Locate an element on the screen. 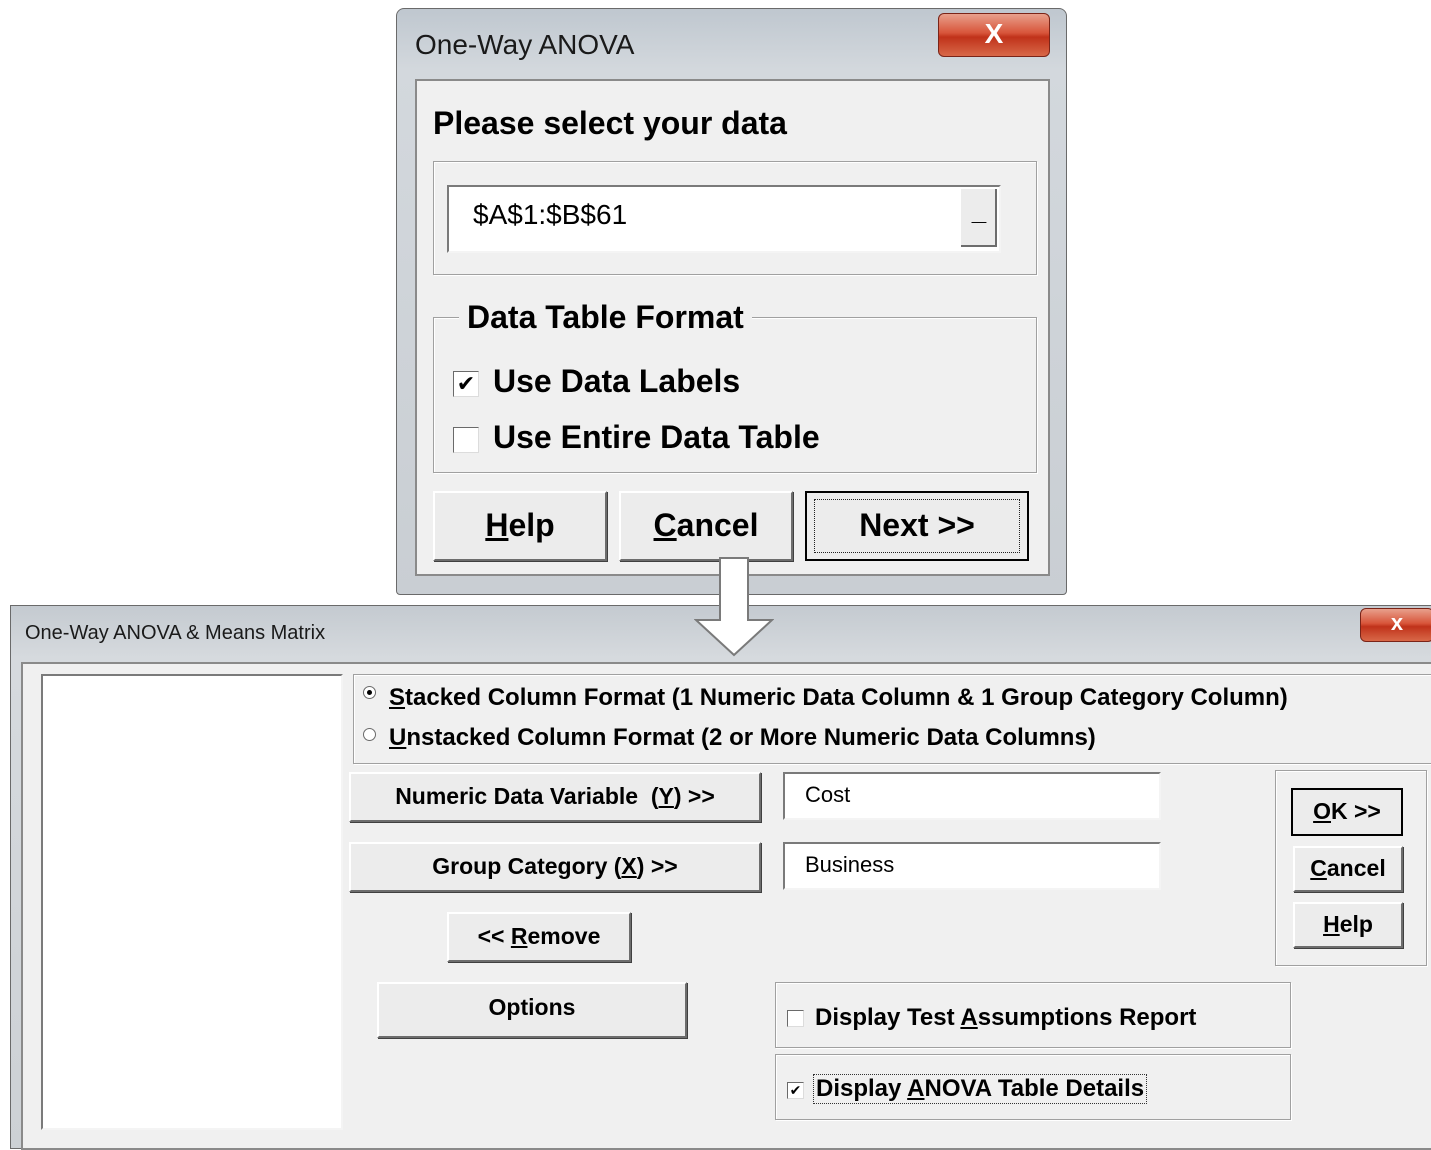 The width and height of the screenshot is (1431, 1150). window-title: One-Way ANOVA is located at coordinates (525, 44).